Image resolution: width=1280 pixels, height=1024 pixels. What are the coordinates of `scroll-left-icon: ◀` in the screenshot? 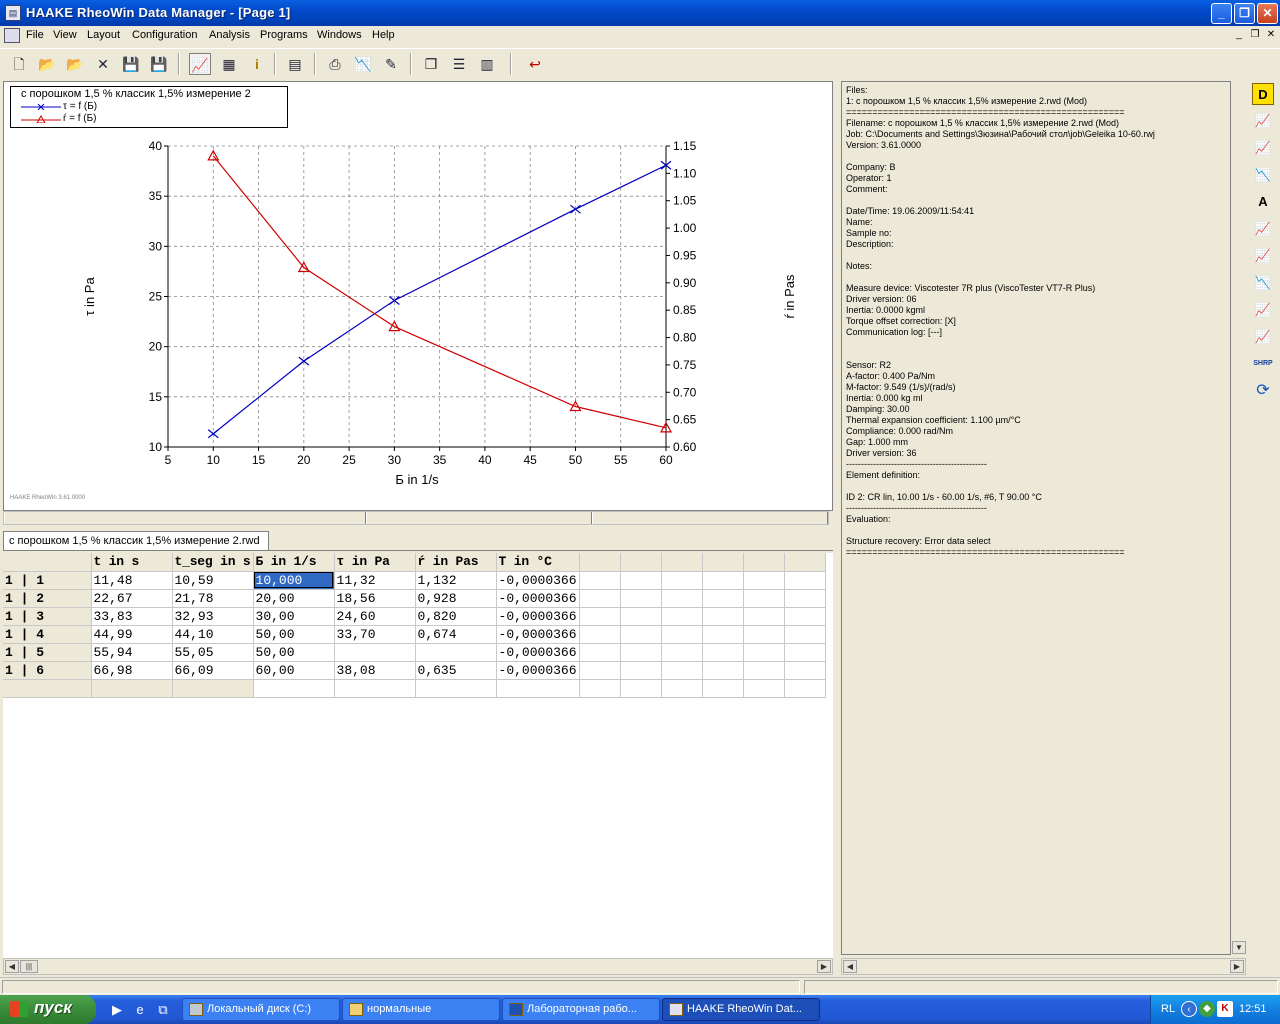 It's located at (12, 966).